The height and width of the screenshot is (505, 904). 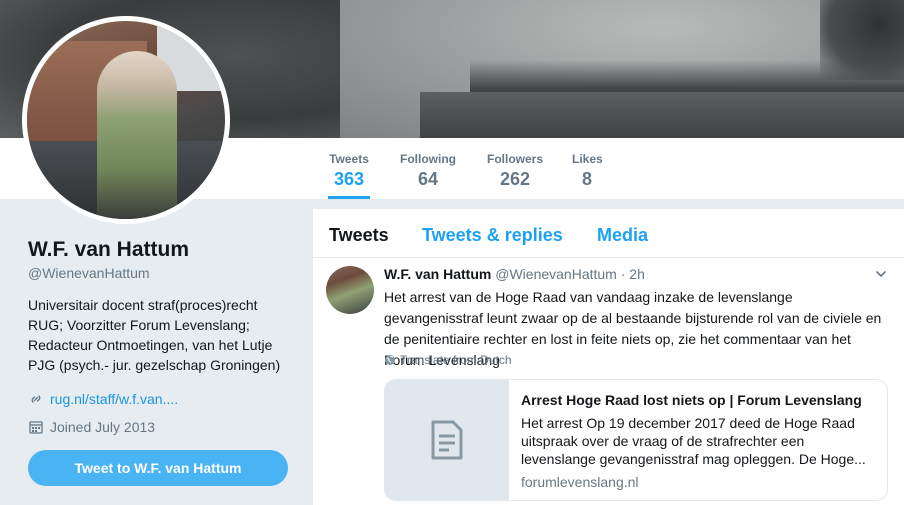 I want to click on tweet-author-handle: @WienevanHattum, so click(x=556, y=274).